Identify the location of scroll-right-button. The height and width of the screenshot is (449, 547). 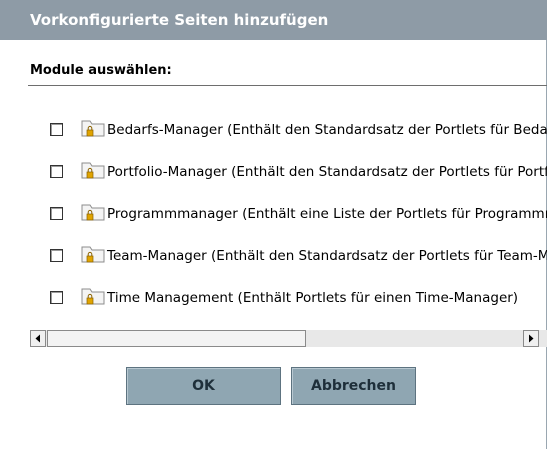
(531, 338).